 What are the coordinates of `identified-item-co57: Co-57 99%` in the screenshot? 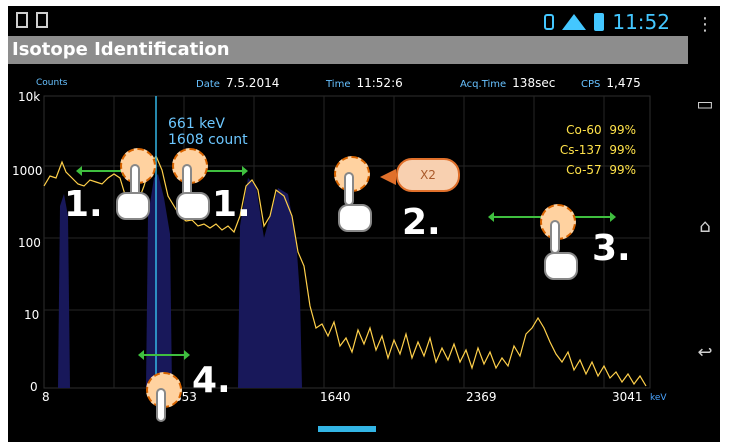 It's located at (601, 170).